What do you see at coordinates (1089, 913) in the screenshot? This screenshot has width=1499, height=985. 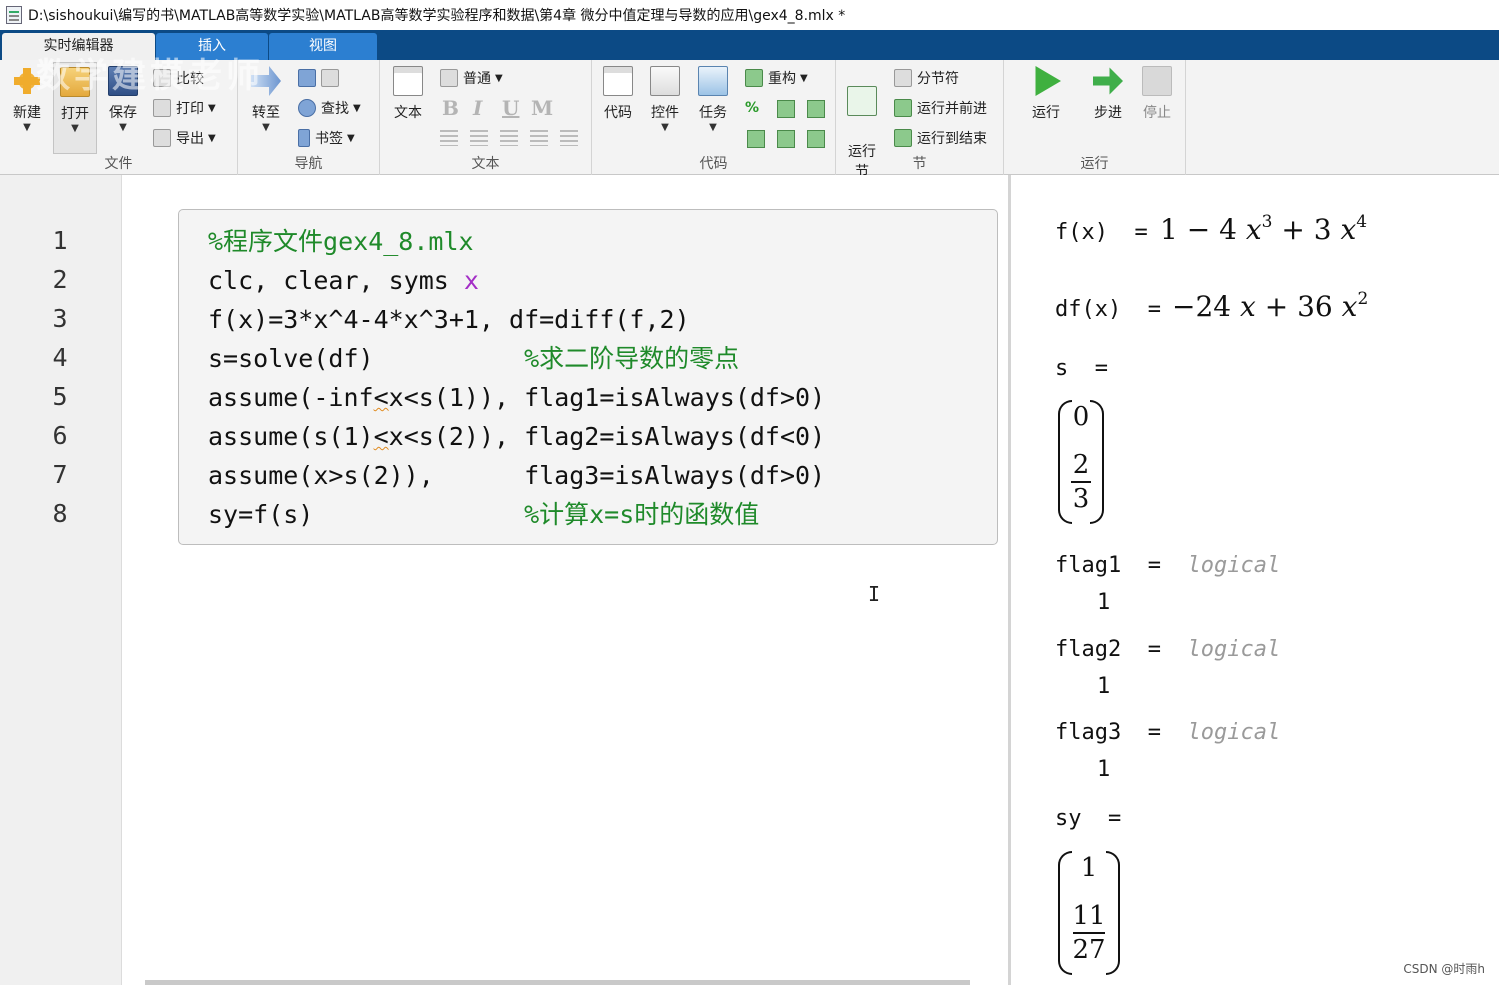 I see `sy-output-matrix: 1 11 27` at bounding box center [1089, 913].